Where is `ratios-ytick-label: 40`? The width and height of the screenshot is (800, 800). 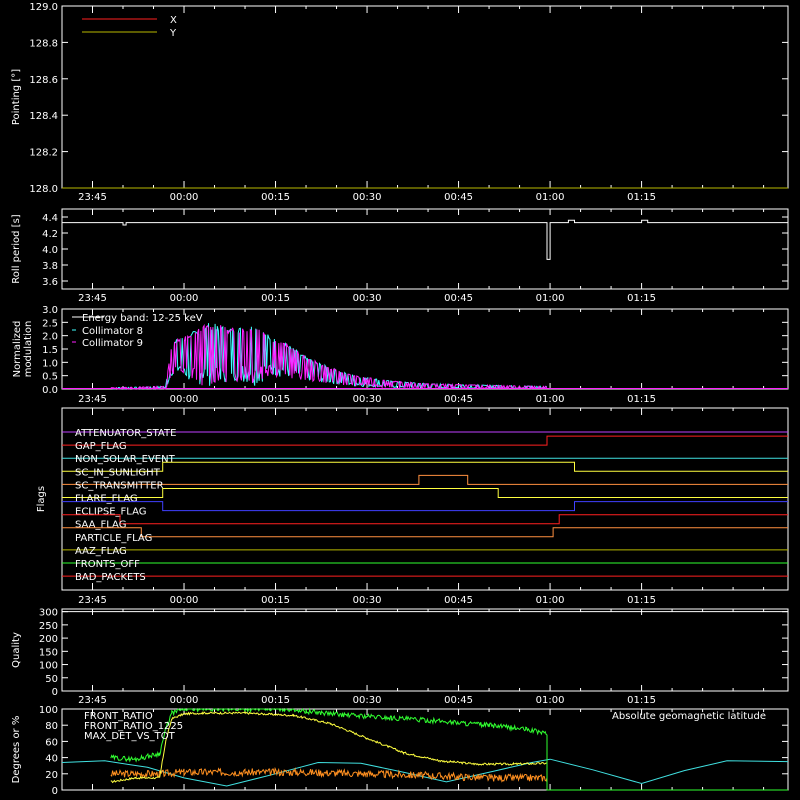 ratios-ytick-label: 40 is located at coordinates (51, 759).